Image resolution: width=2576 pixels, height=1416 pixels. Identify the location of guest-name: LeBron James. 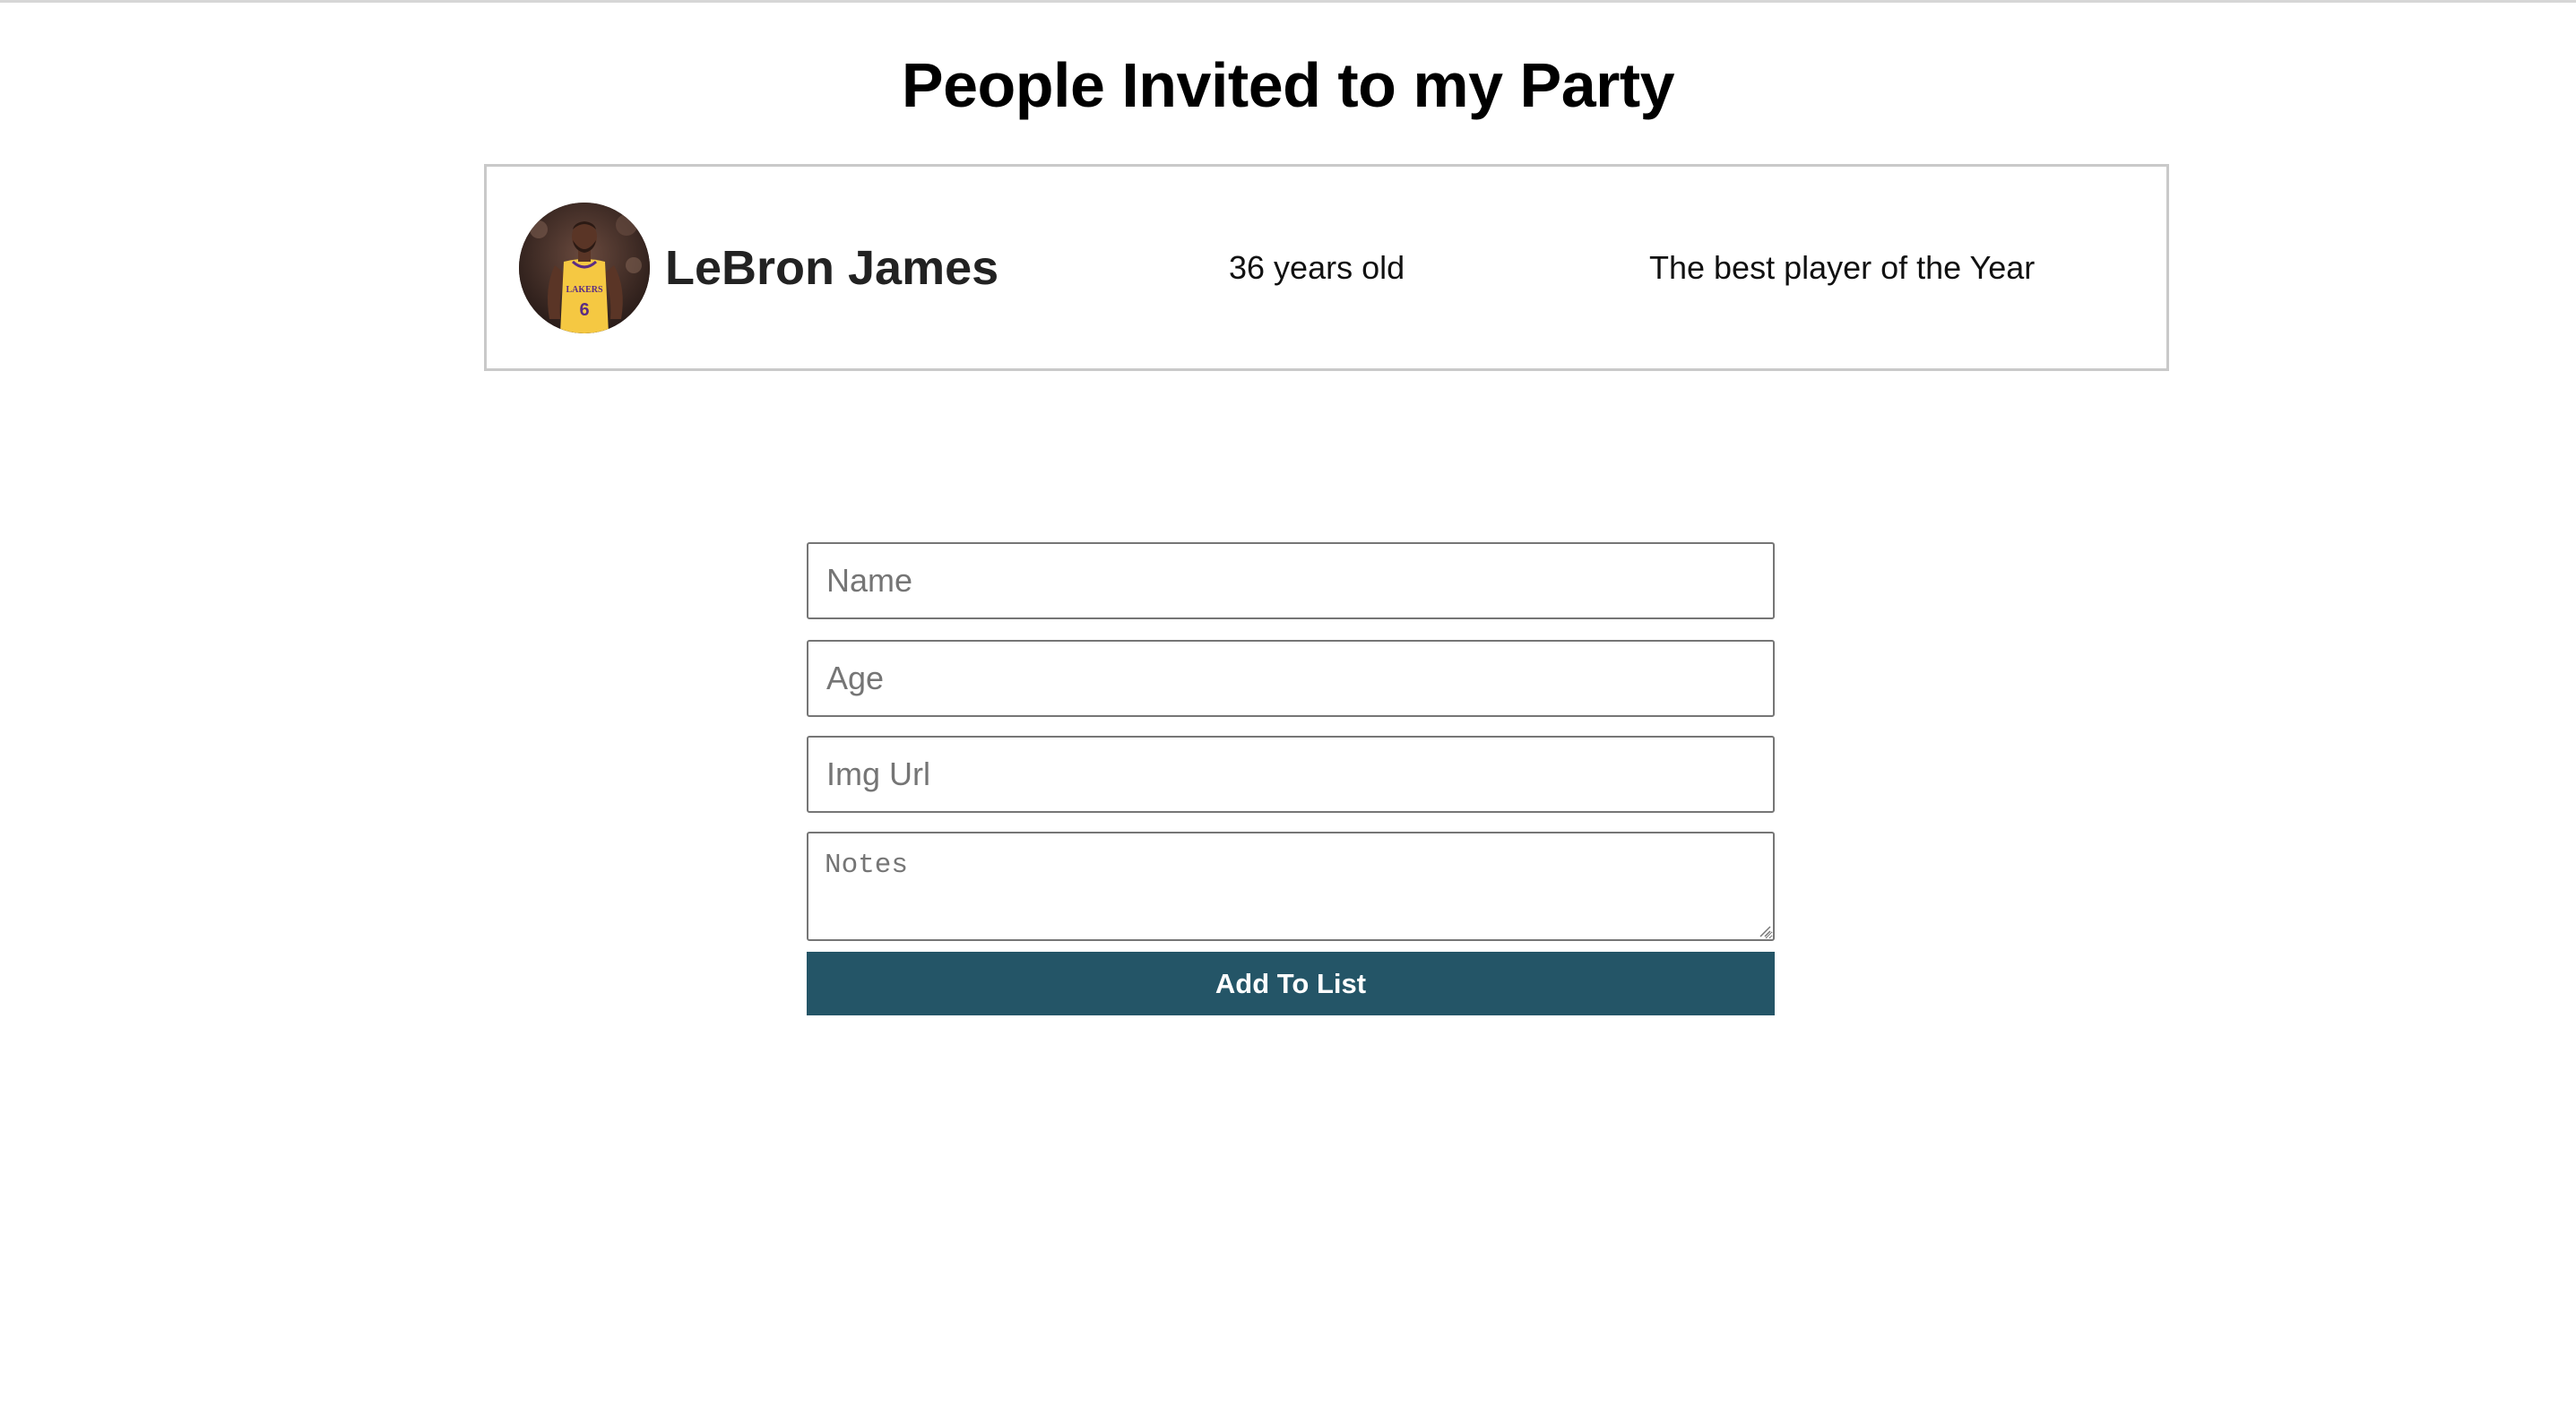
(832, 268).